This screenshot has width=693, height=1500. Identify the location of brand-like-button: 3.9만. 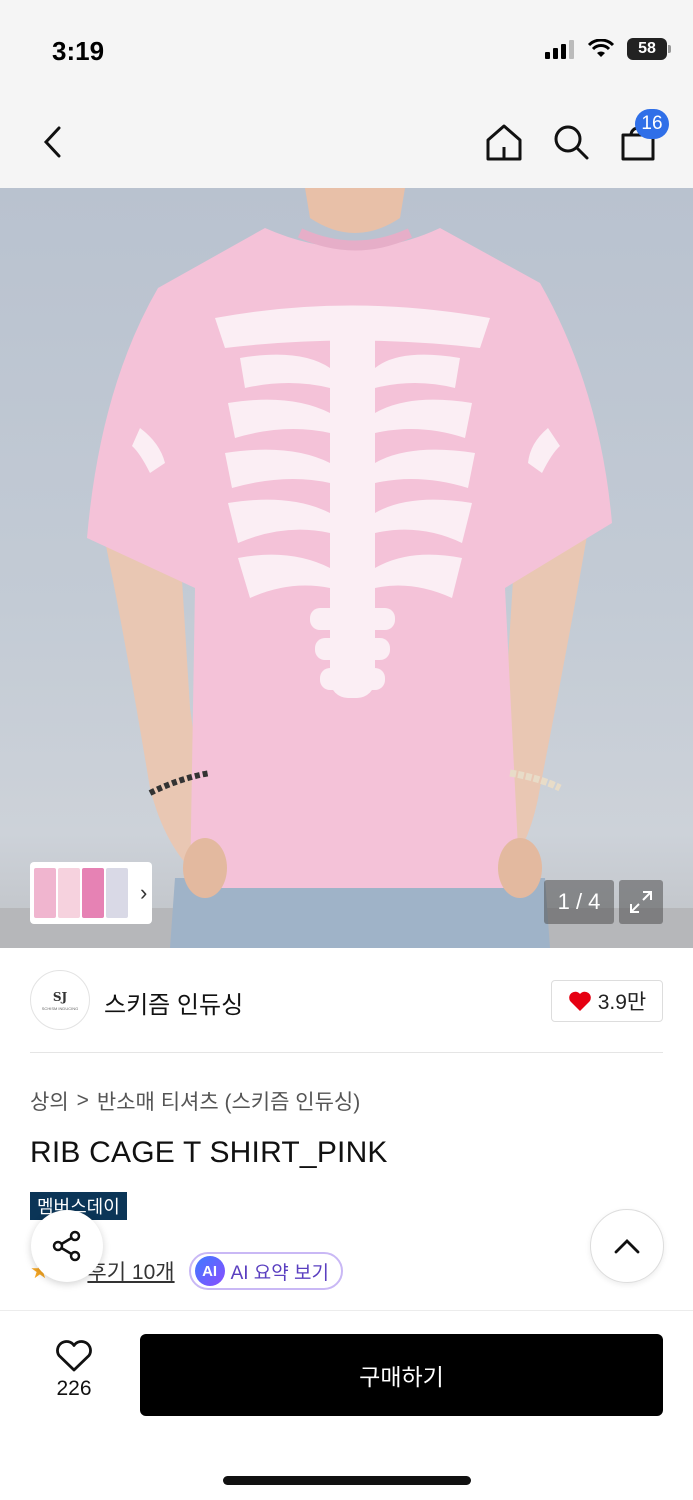
(607, 1001).